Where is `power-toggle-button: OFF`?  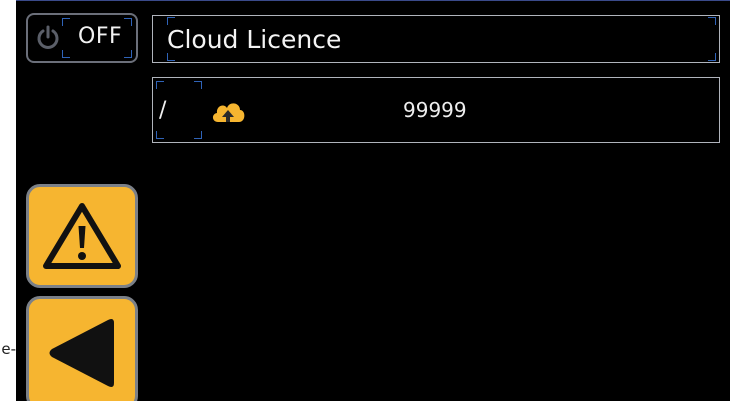
power-toggle-button: OFF is located at coordinates (82, 38).